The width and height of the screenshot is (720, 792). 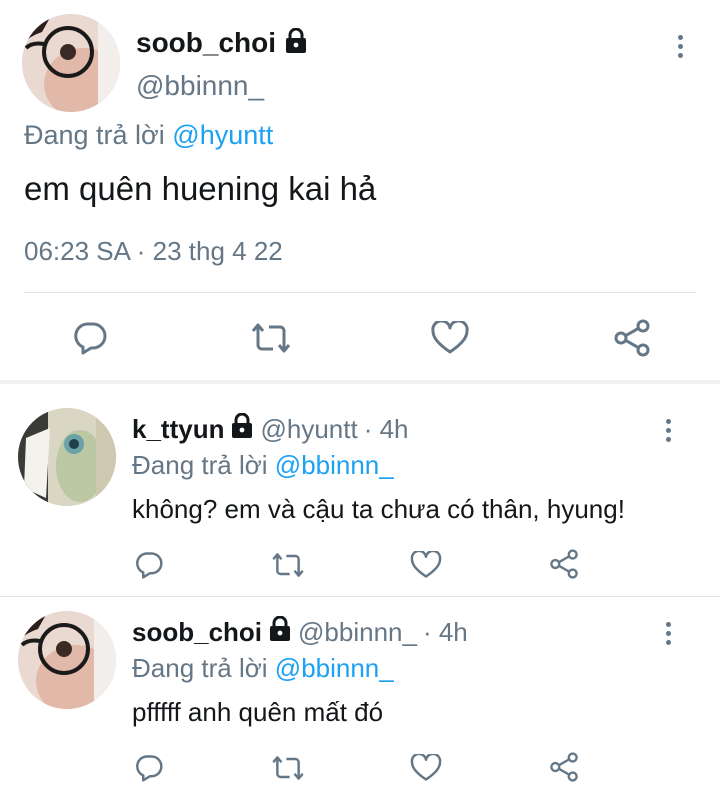 I want to click on timestamp: 06:23 SA · 23 thg 4 22, so click(x=153, y=251).